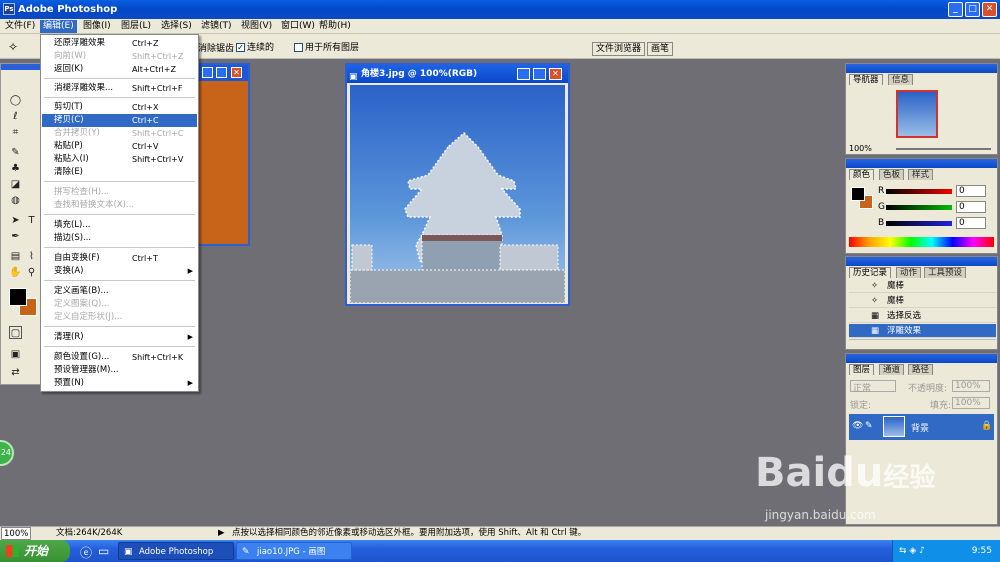 The image size is (1000, 562). Describe the element at coordinates (89, 533) in the screenshot. I see `document-size-info: 文档:264K/264K` at that location.